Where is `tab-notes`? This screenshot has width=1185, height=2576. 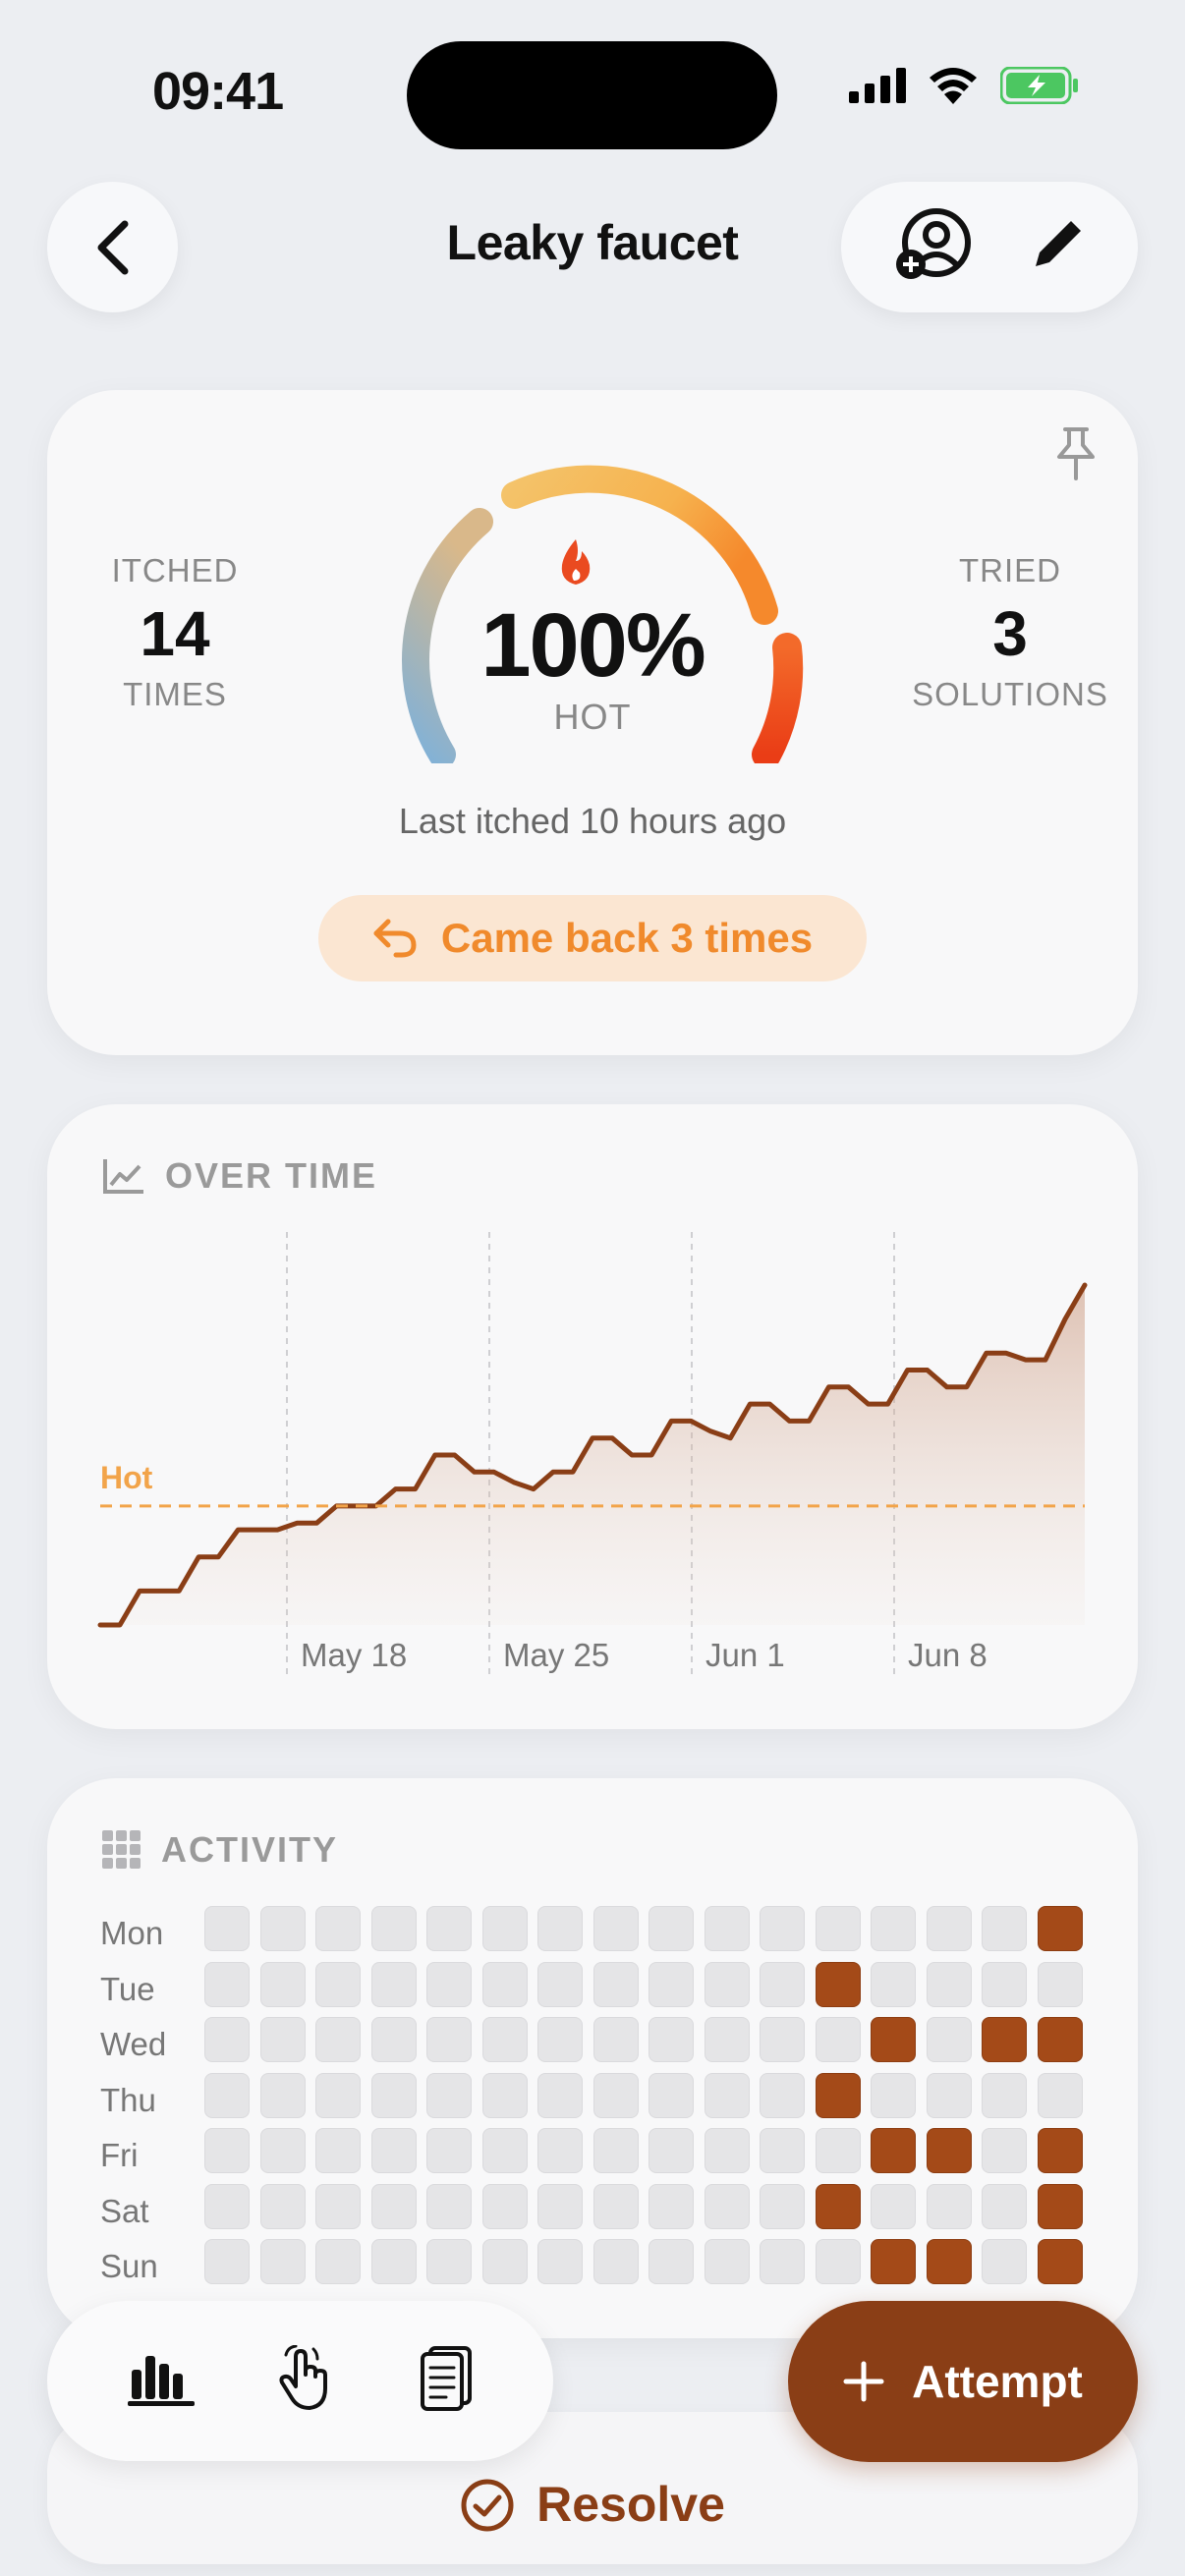 tab-notes is located at coordinates (447, 2381).